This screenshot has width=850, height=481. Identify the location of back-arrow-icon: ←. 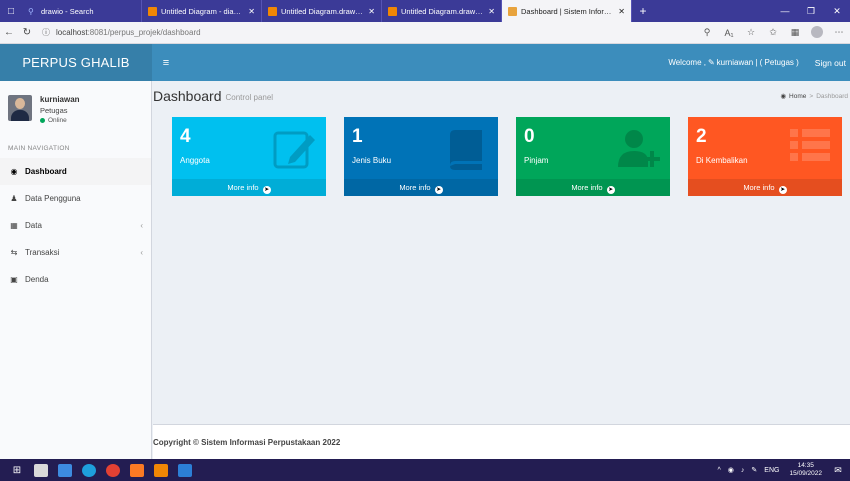
(9, 32).